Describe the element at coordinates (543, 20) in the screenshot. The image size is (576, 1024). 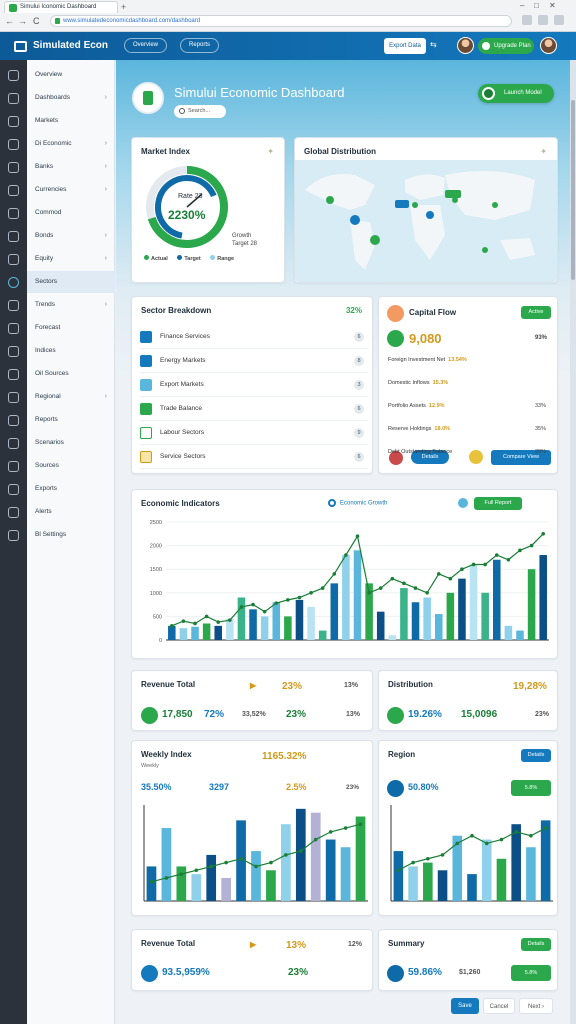
I see `profile-icon` at that location.